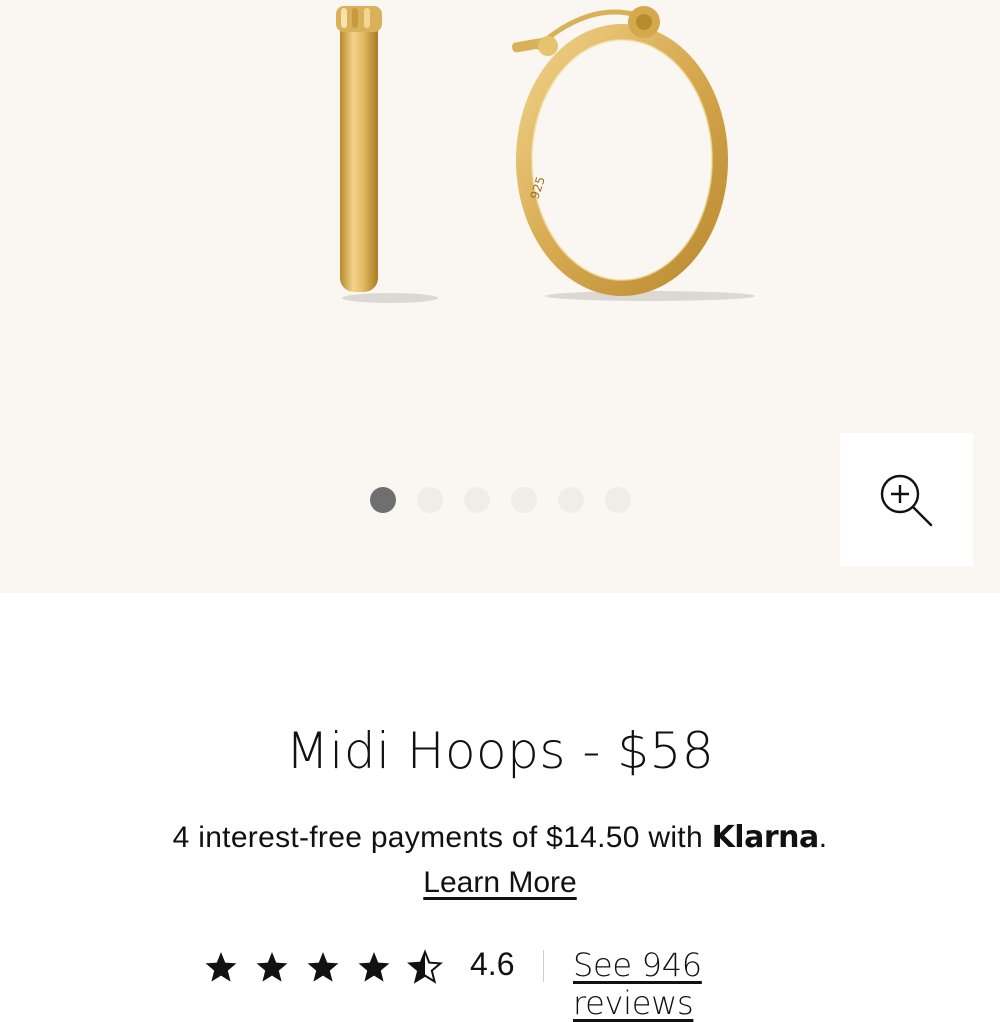 Image resolution: width=1000 pixels, height=1022 pixels. I want to click on klarna-suffix: ., so click(823, 837).